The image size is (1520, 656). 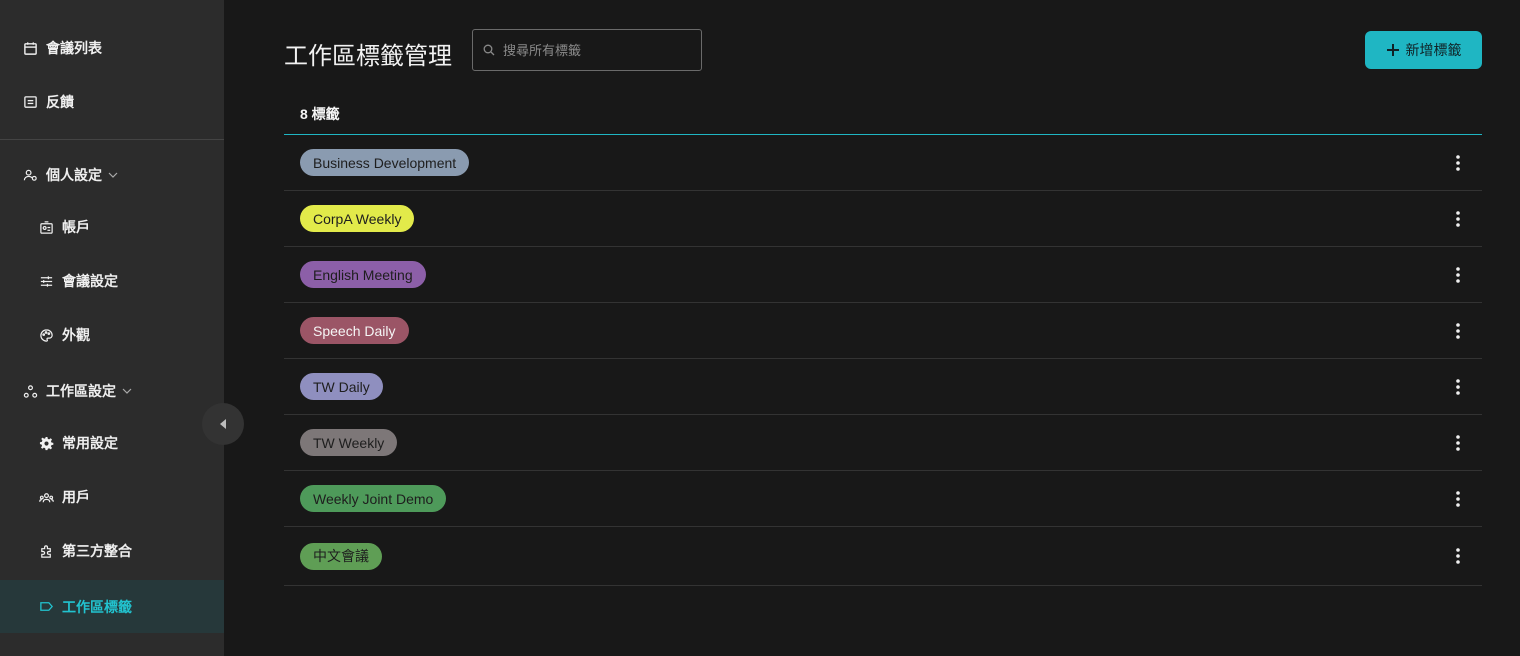 What do you see at coordinates (354, 330) in the screenshot?
I see `tag-chip: Speech Daily` at bounding box center [354, 330].